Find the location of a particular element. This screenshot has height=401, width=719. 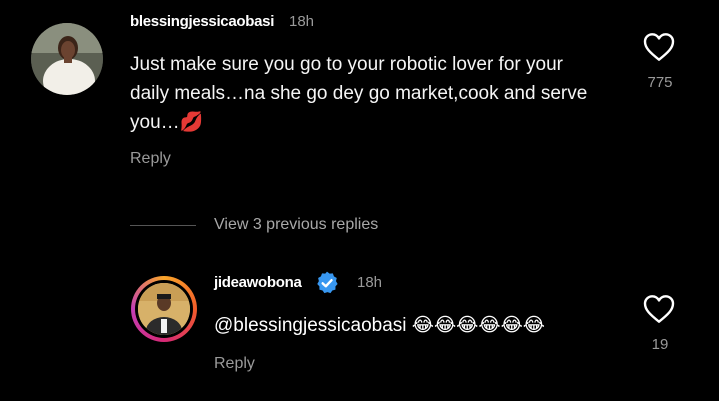

reply-mention-text: @blessingjessicaobasi 😂😂😂😂😂😂 is located at coordinates (379, 325).